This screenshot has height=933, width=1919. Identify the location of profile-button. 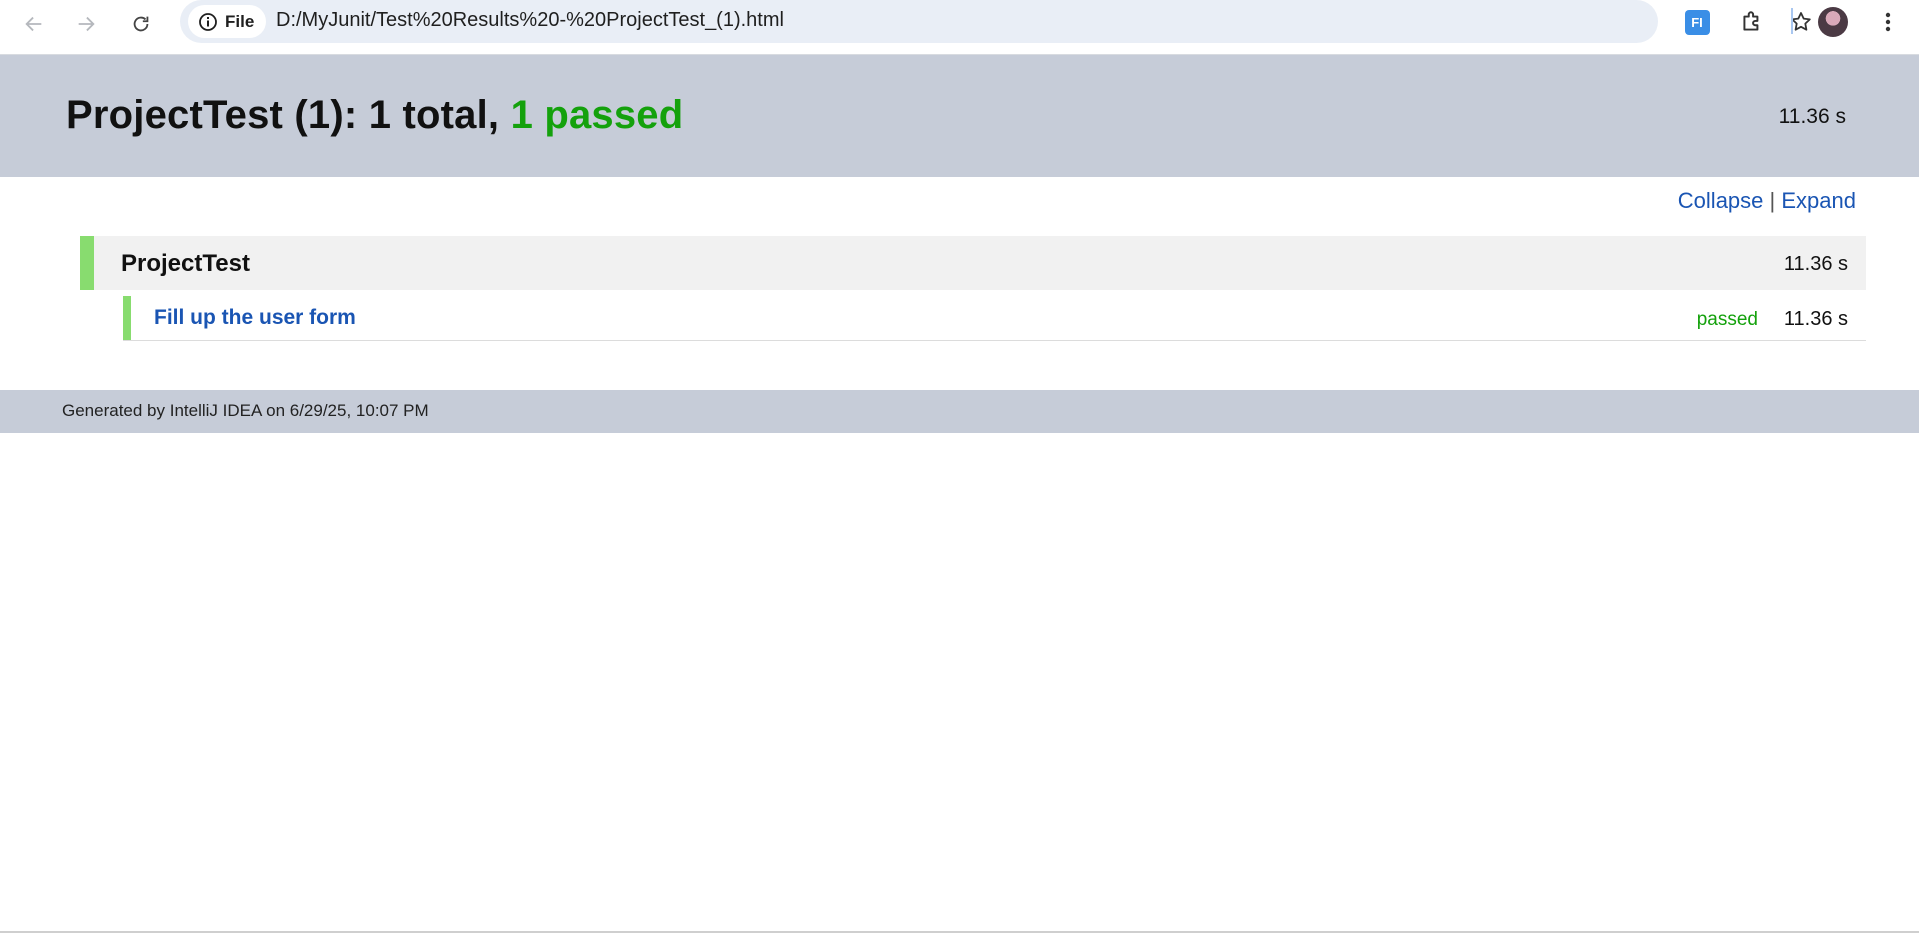
(1833, 22).